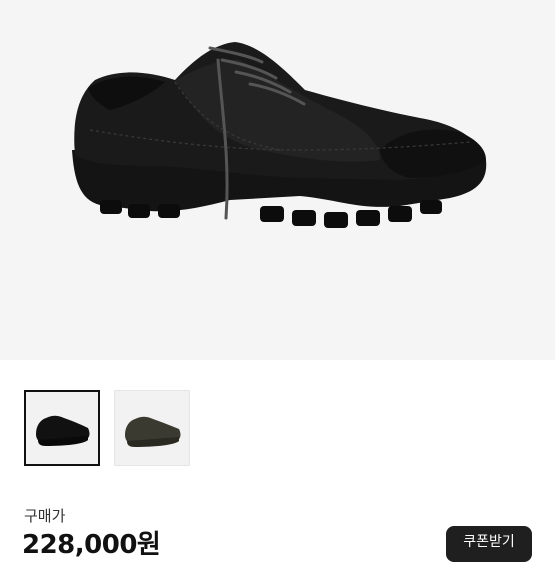  I want to click on black-sneaker-thumb-icon, so click(63, 430).